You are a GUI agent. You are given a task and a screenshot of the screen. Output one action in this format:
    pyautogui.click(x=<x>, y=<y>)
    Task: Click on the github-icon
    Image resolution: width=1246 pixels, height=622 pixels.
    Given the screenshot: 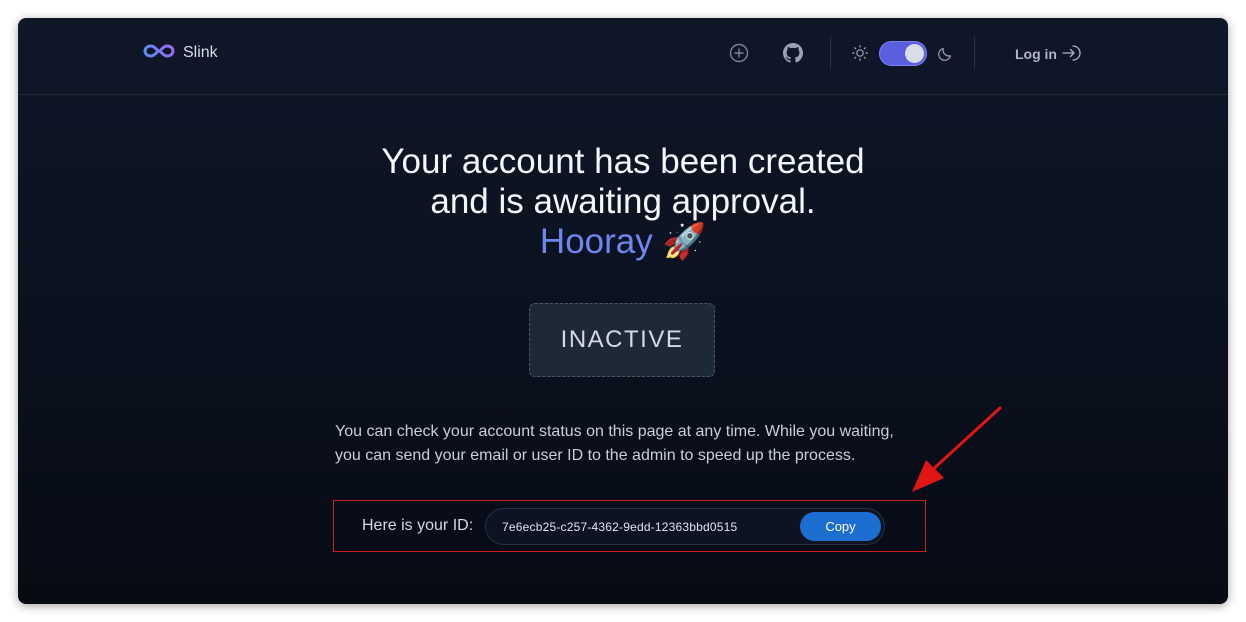 What is the action you would take?
    pyautogui.click(x=793, y=53)
    